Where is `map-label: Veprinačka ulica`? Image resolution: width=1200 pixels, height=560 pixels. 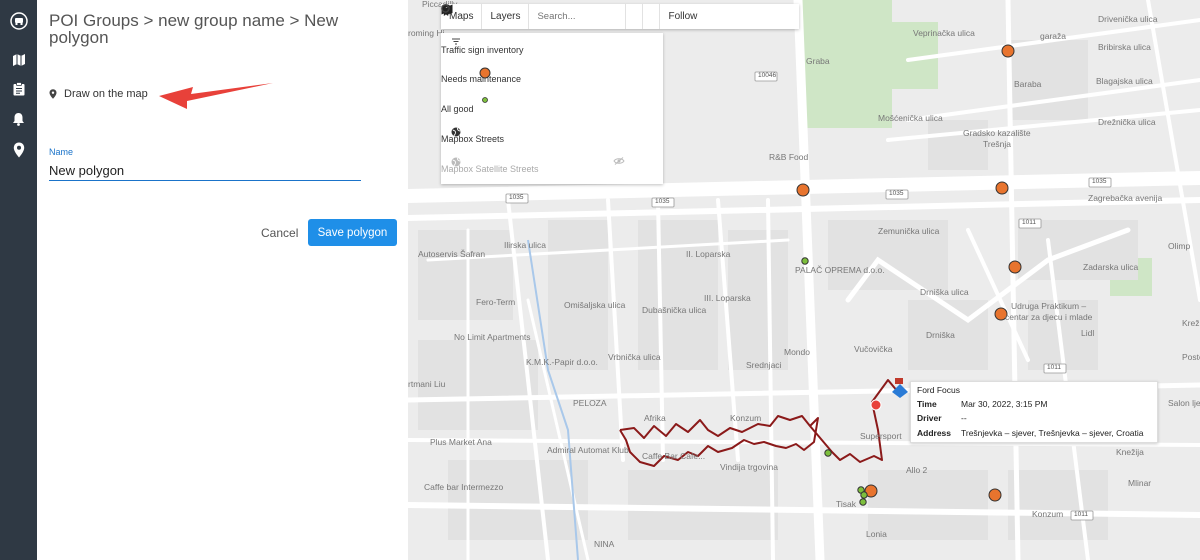
map-label: Veprinačka ulica is located at coordinates (944, 33).